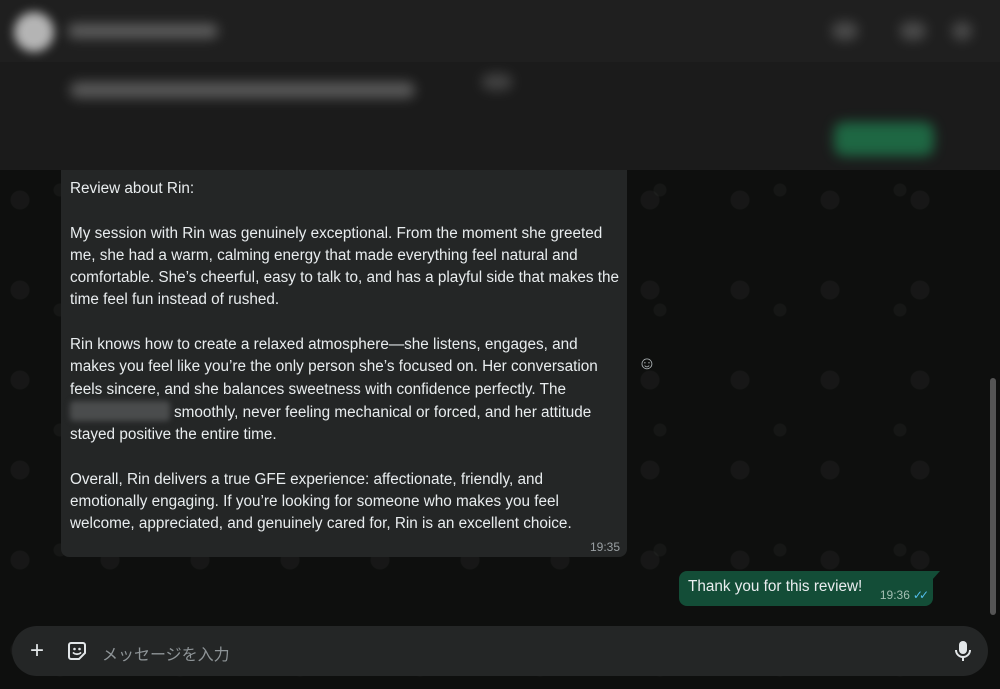  Describe the element at coordinates (143, 31) in the screenshot. I see `contact-name-redacted` at that location.